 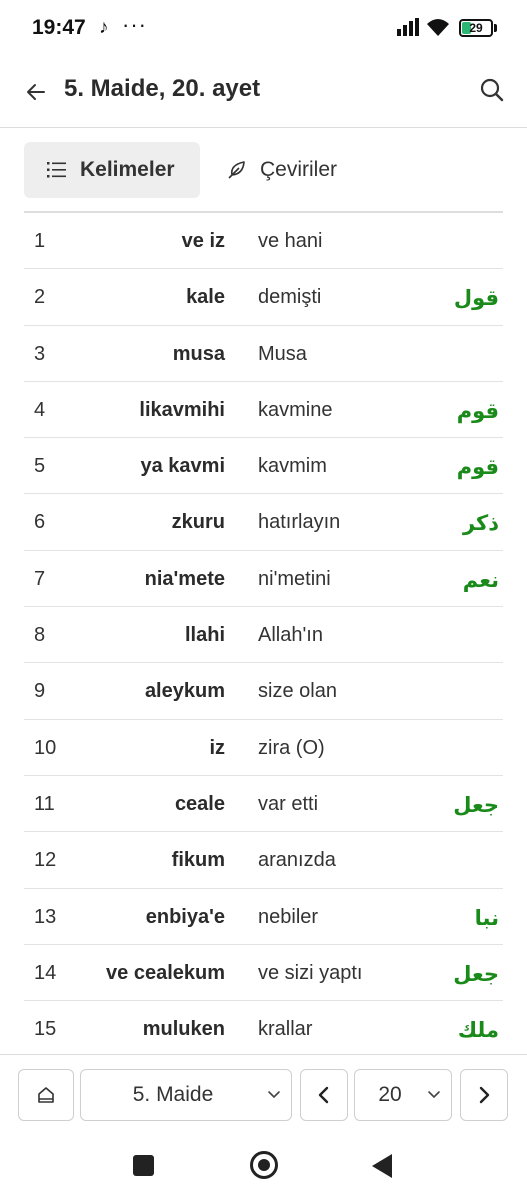 I want to click on ayah-select: 20, so click(x=403, y=1095).